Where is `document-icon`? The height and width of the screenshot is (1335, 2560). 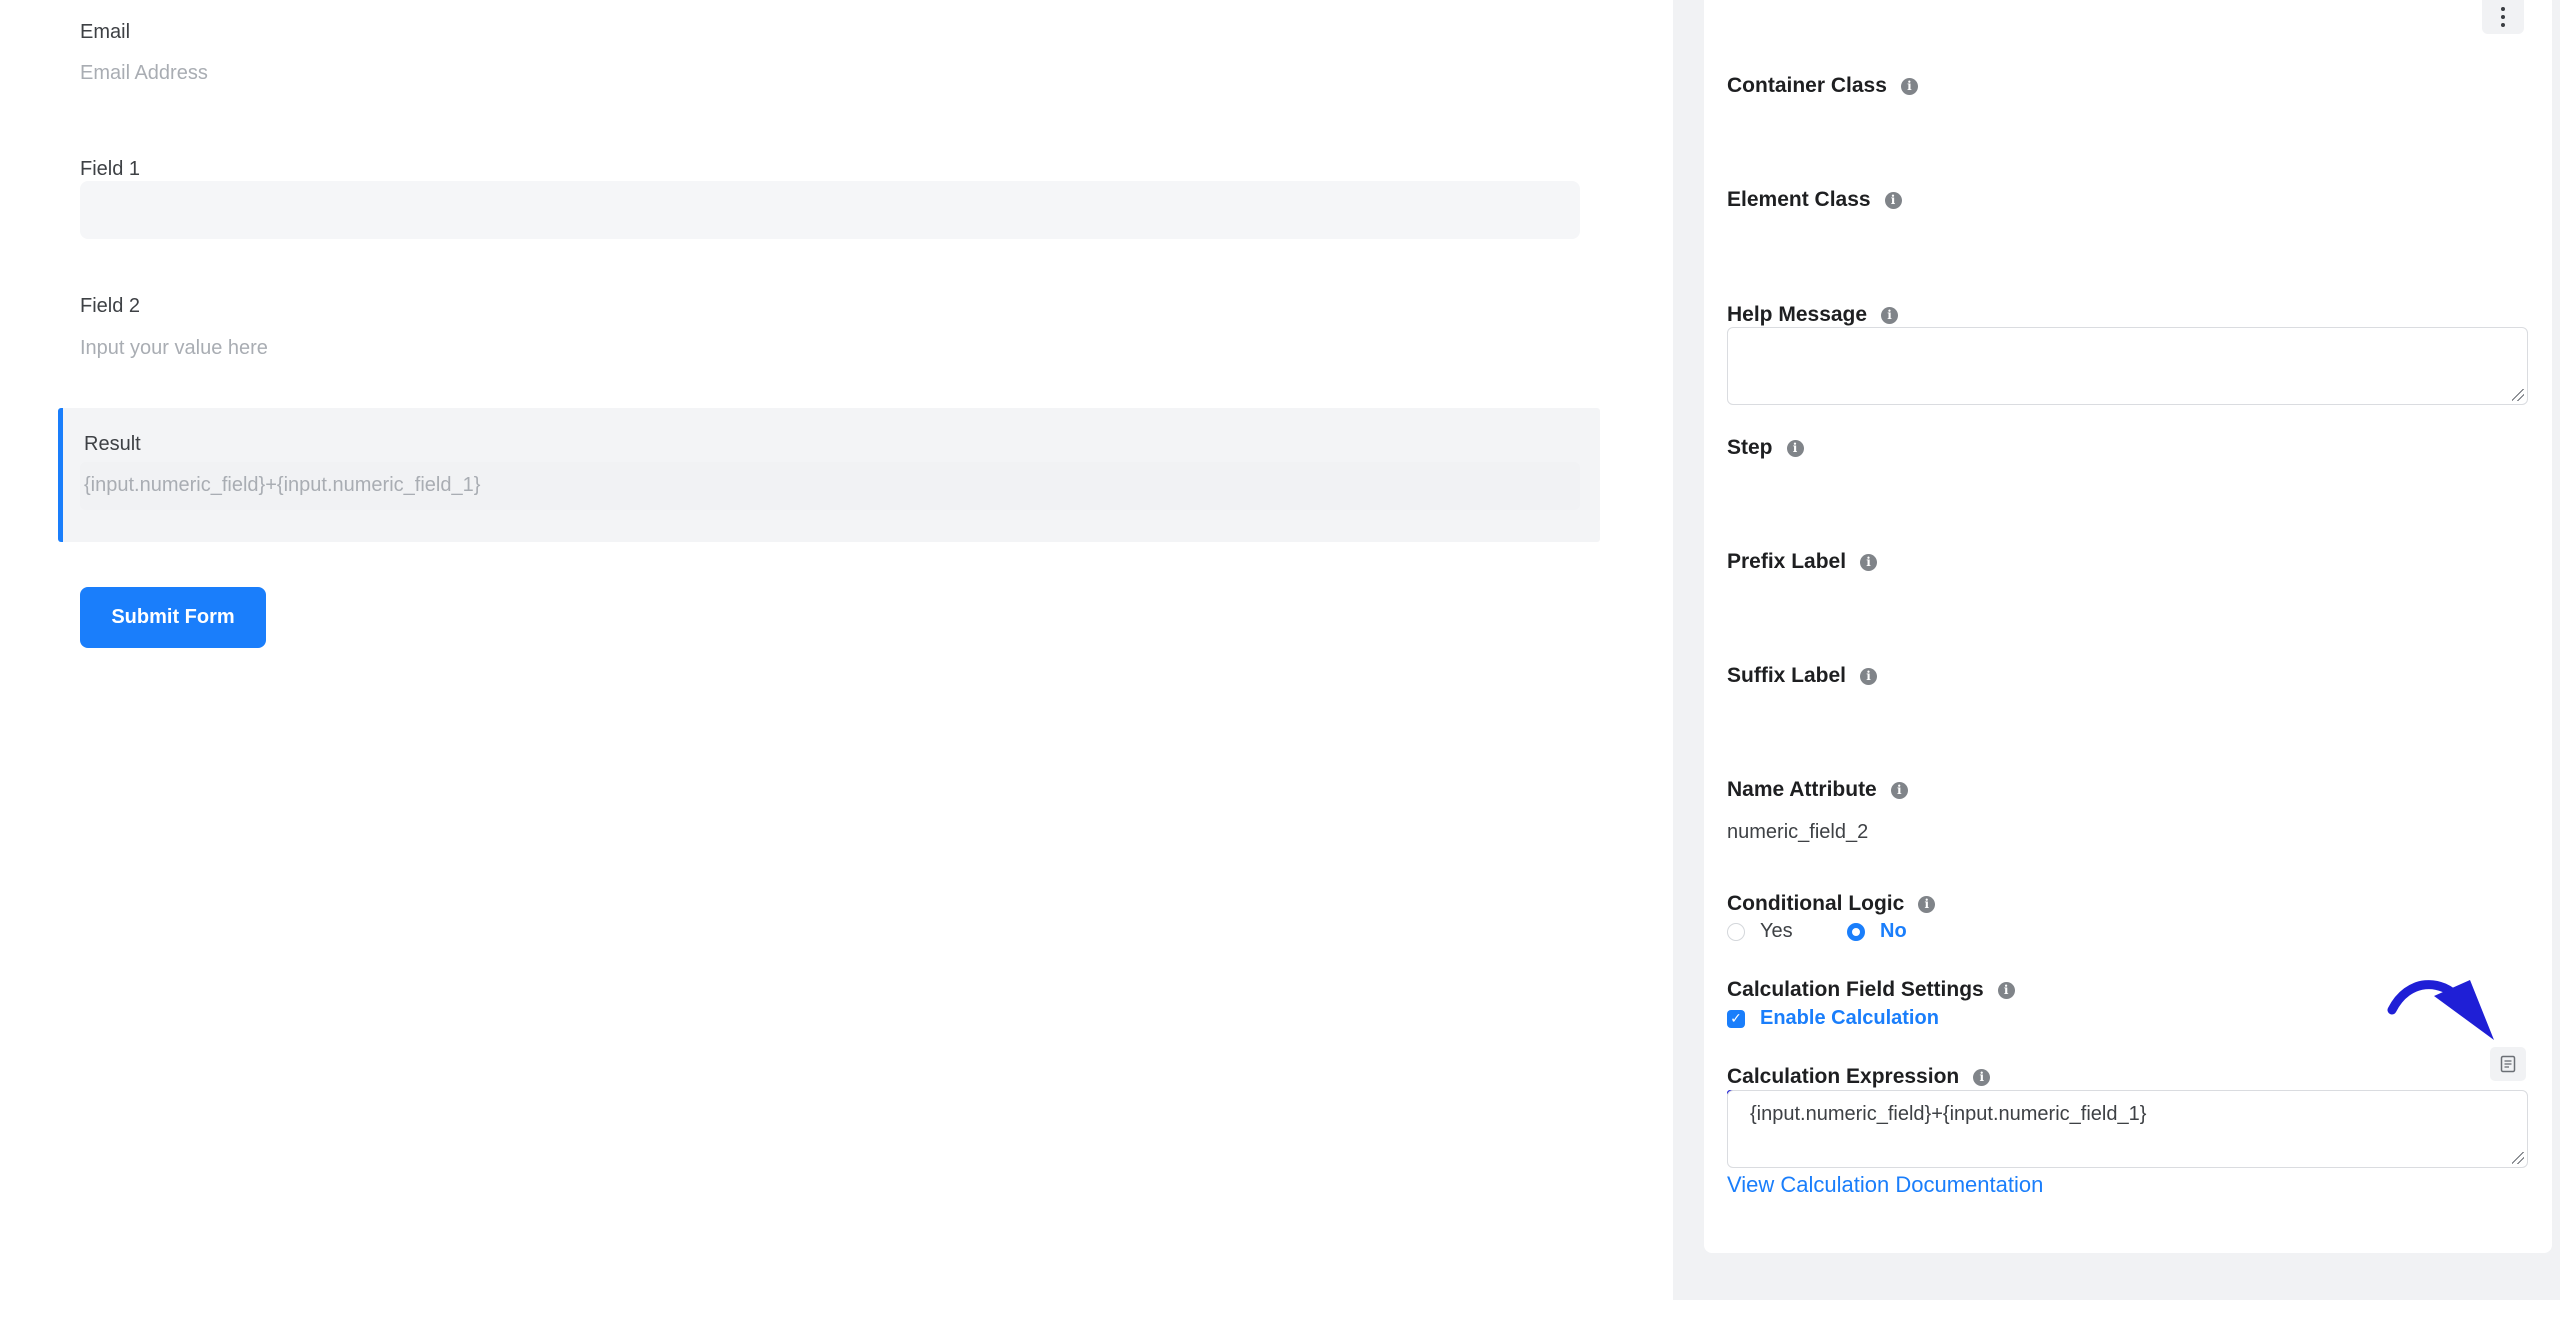 document-icon is located at coordinates (2508, 1064).